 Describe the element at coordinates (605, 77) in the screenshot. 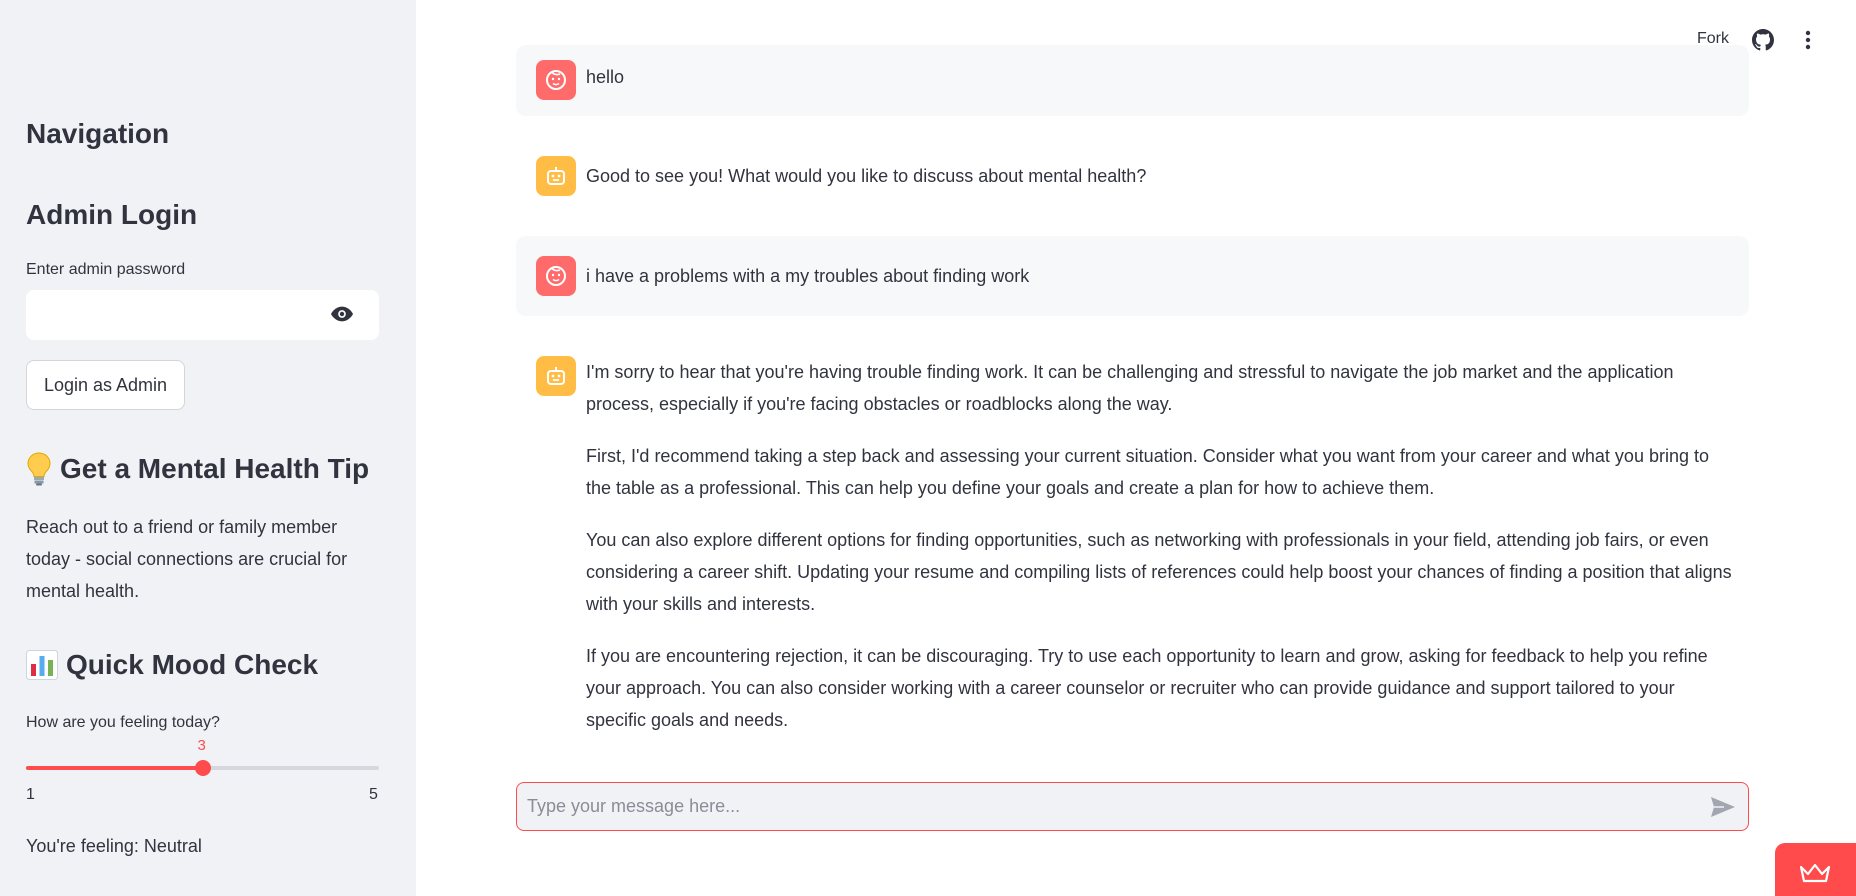

I see `message-text: hello` at that location.